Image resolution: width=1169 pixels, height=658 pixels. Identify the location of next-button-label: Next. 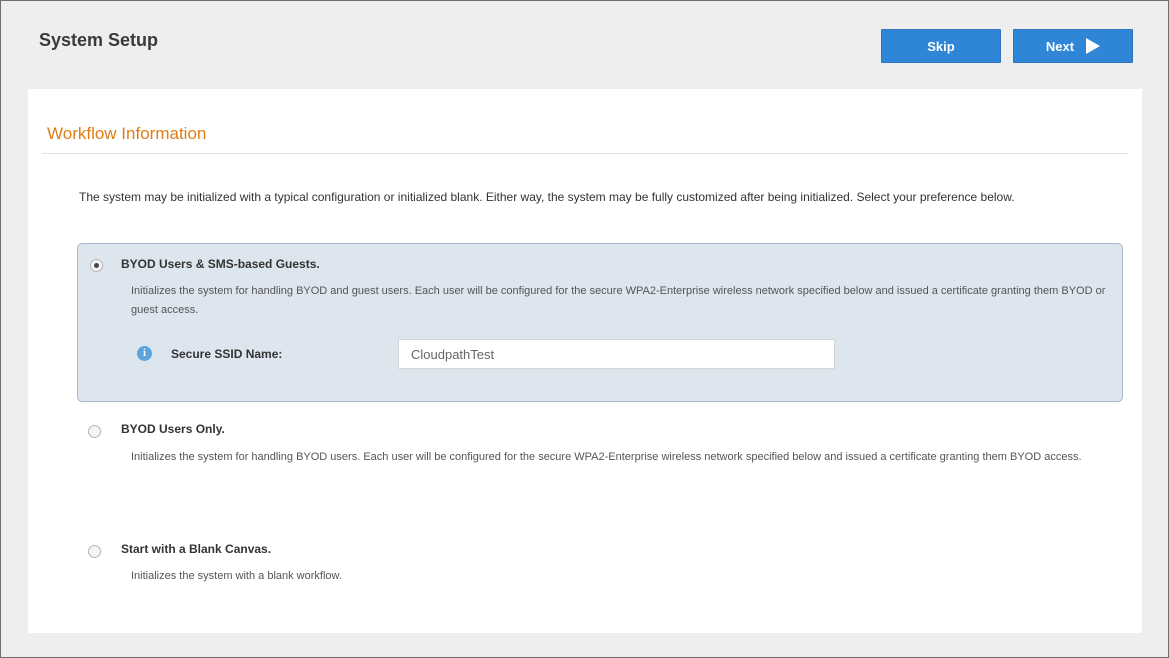
(1060, 46).